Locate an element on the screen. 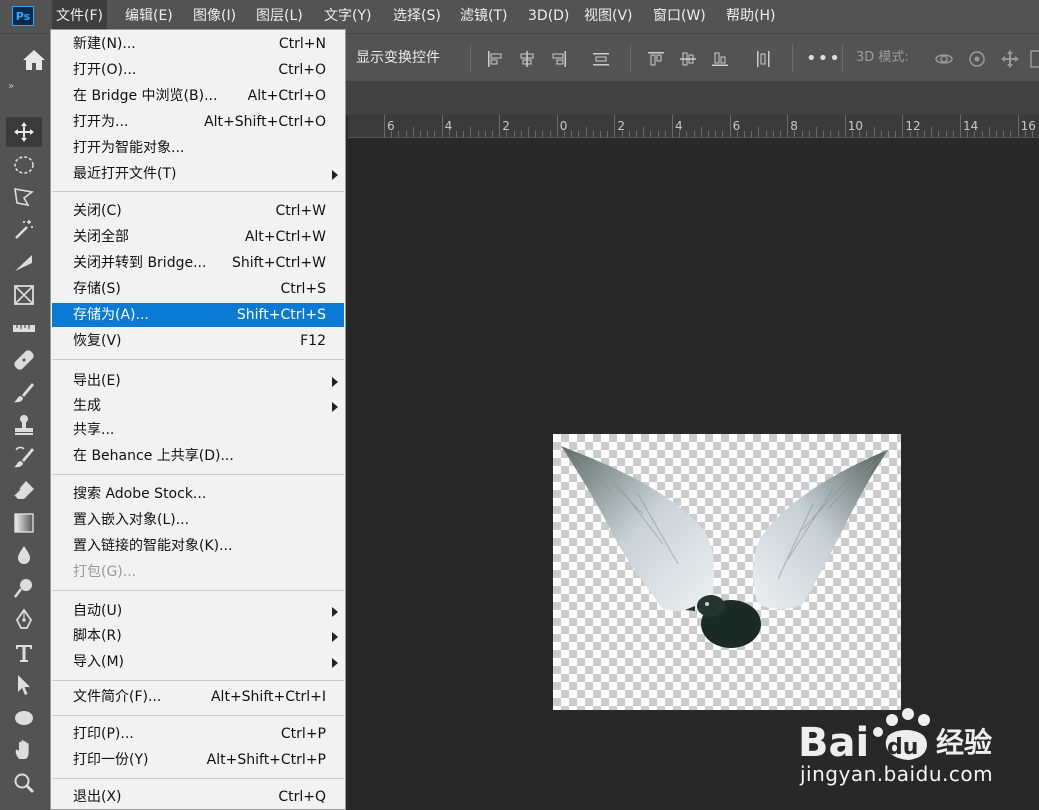 Image resolution: width=1039 pixels, height=810 pixels. type-tool is located at coordinates (24, 653).